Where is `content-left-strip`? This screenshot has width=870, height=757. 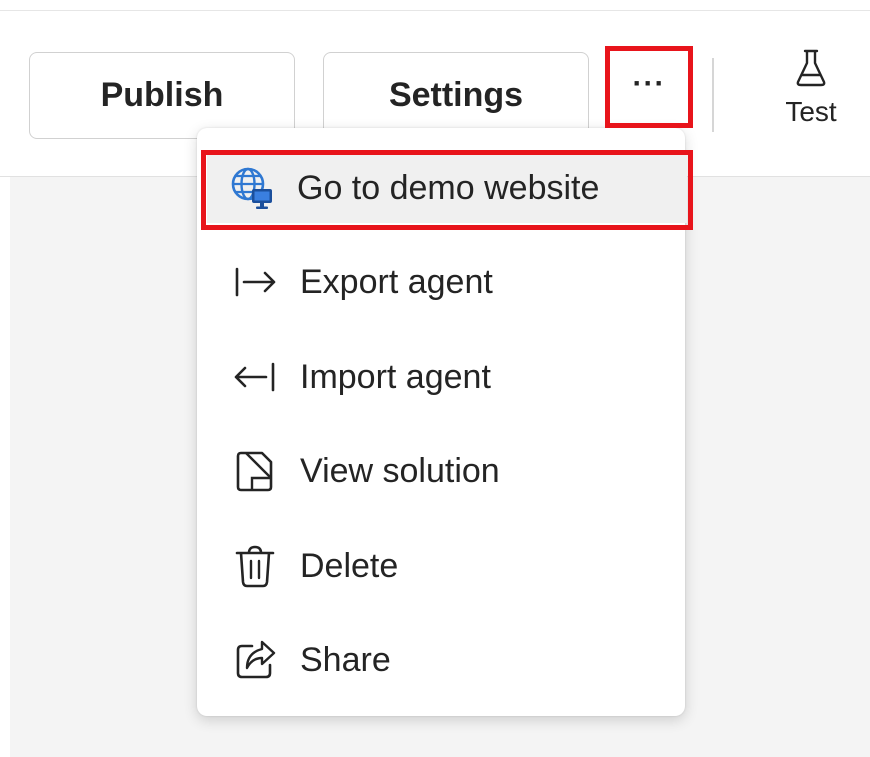
content-left-strip is located at coordinates (5, 467).